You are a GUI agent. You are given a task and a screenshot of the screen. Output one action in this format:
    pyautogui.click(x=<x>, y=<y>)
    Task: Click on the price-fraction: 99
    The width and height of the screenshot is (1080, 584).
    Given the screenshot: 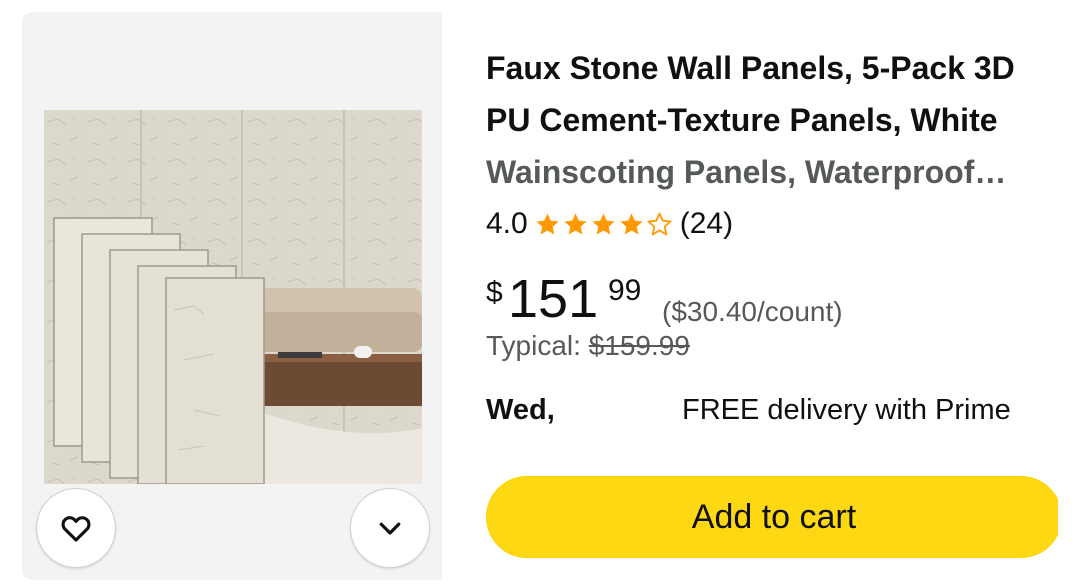 What is the action you would take?
    pyautogui.click(x=625, y=290)
    